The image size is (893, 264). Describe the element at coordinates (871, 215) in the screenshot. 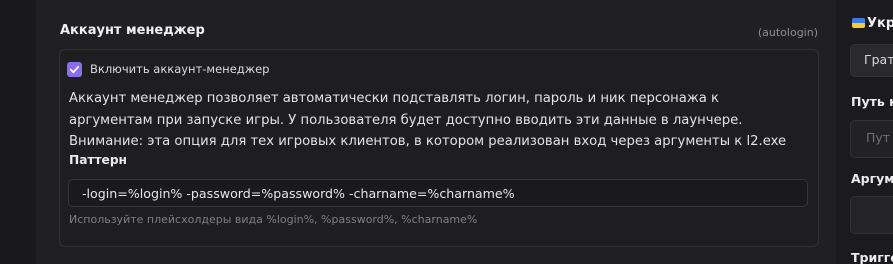

I see `arguments-input` at that location.